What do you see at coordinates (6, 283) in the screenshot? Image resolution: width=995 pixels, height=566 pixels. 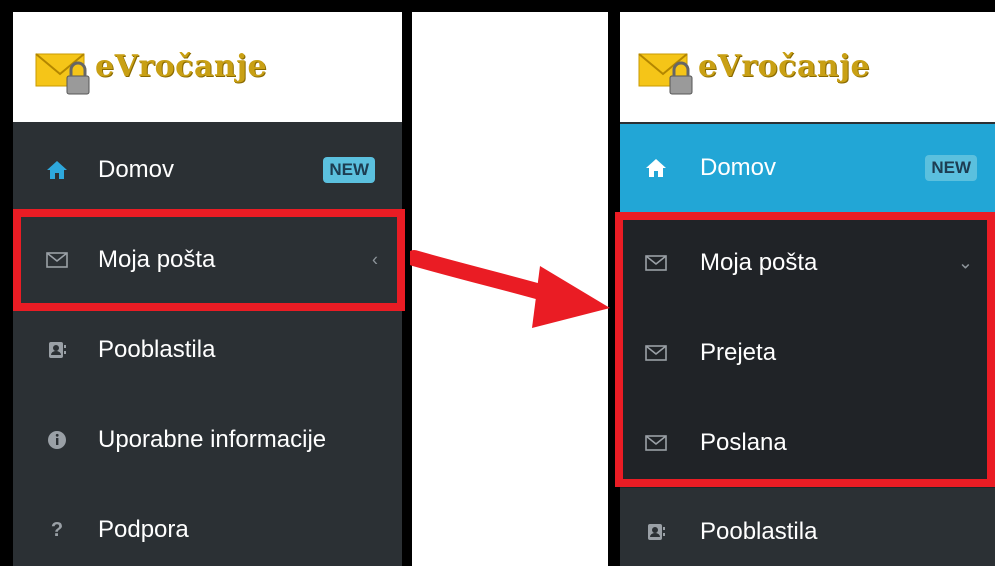 I see `frame-border-left` at bounding box center [6, 283].